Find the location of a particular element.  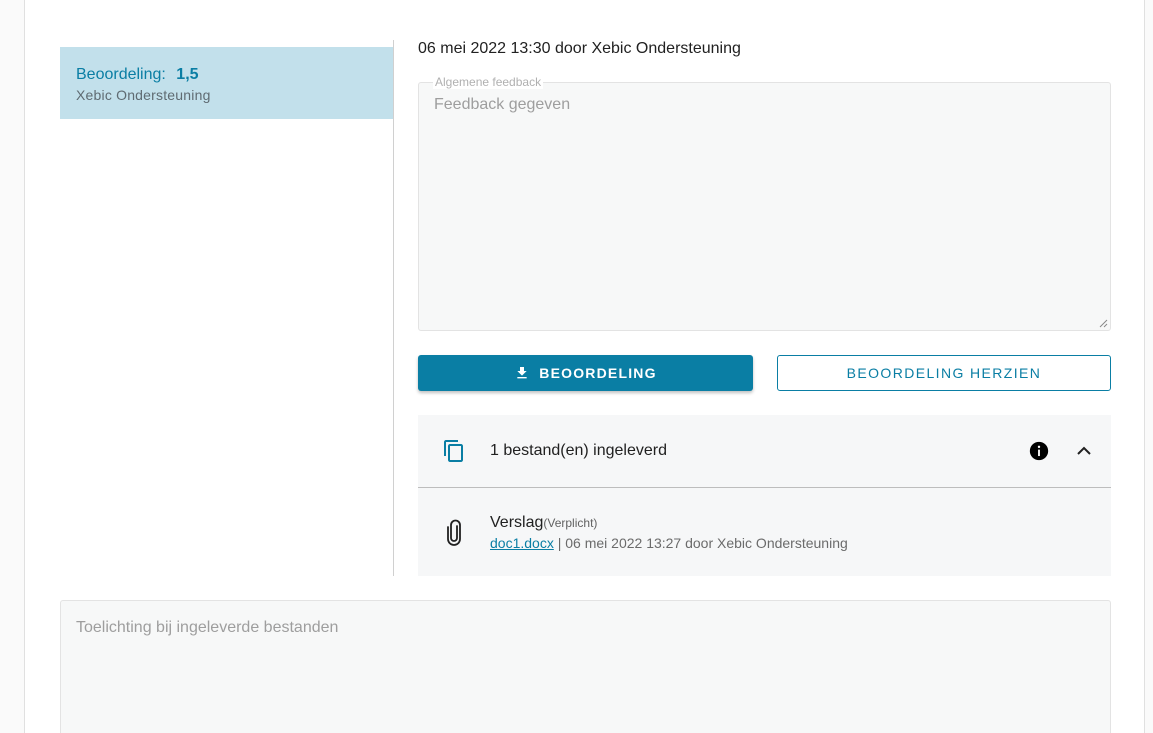

download-grading-label: Beoordeling is located at coordinates (598, 373).